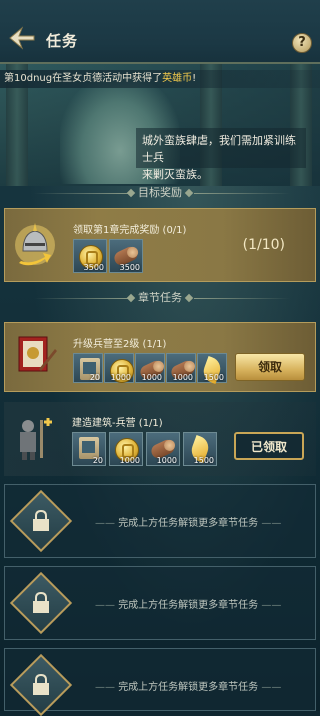  What do you see at coordinates (130, 230) in the screenshot?
I see `goal-task-title: 领取第1章完成奖励 (0/1)` at bounding box center [130, 230].